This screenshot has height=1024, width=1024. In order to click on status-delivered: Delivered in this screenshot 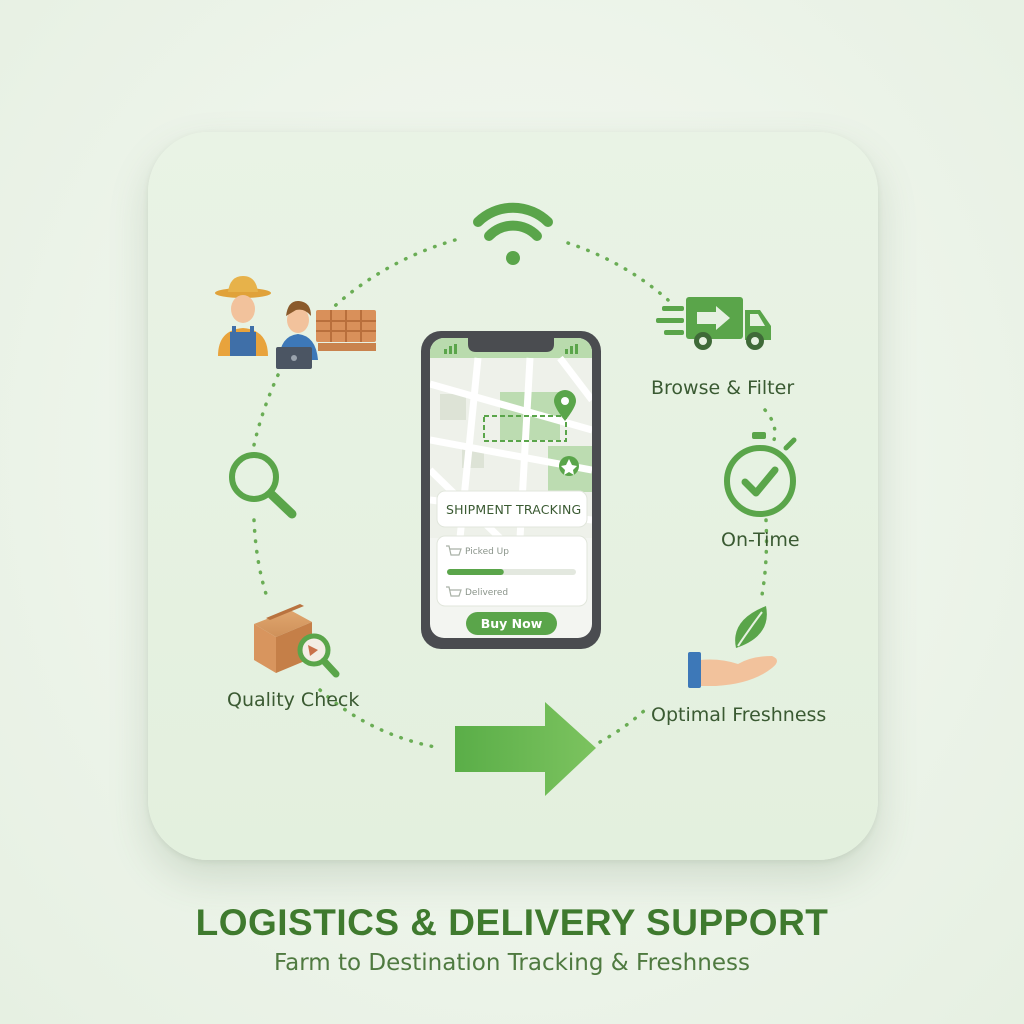, I will do `click(487, 593)`.